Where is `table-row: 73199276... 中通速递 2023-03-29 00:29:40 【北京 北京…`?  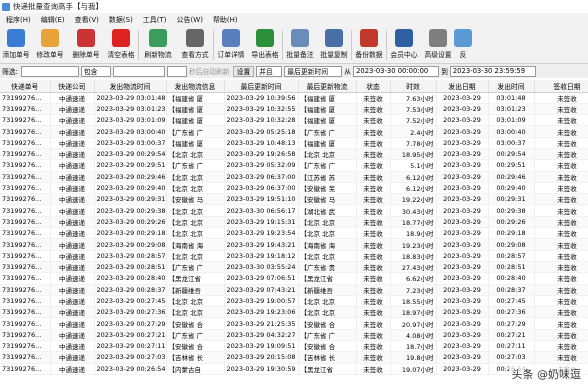 table-row: 73199276... 中通速递 2023-03-29 00:29:40 【北京 北京… is located at coordinates (294, 188).